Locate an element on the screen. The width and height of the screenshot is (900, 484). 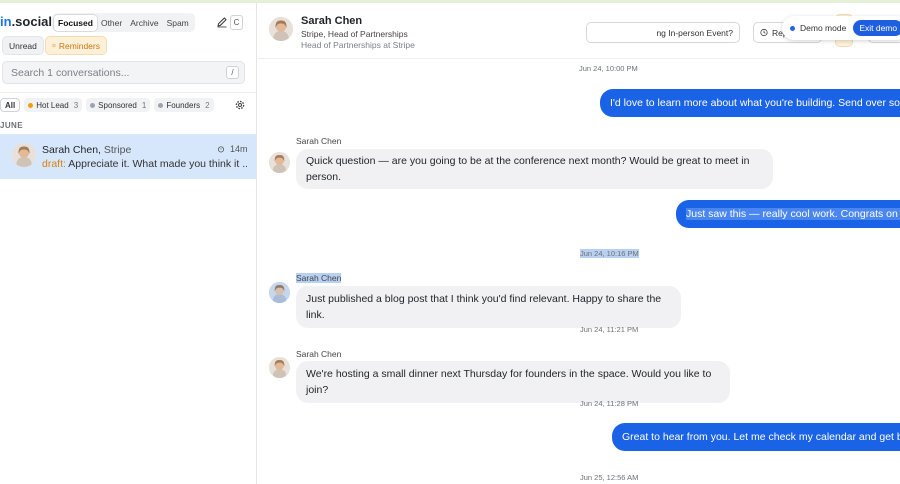
contact-headline: Head of Partnerships at Stripe is located at coordinates (358, 45).